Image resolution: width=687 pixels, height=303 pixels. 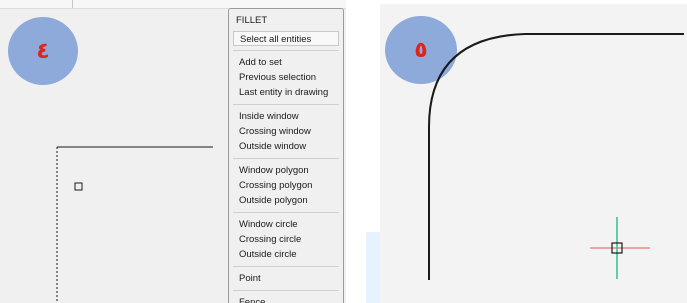 What do you see at coordinates (274, 170) in the screenshot?
I see `menu-item: Window polygon` at bounding box center [274, 170].